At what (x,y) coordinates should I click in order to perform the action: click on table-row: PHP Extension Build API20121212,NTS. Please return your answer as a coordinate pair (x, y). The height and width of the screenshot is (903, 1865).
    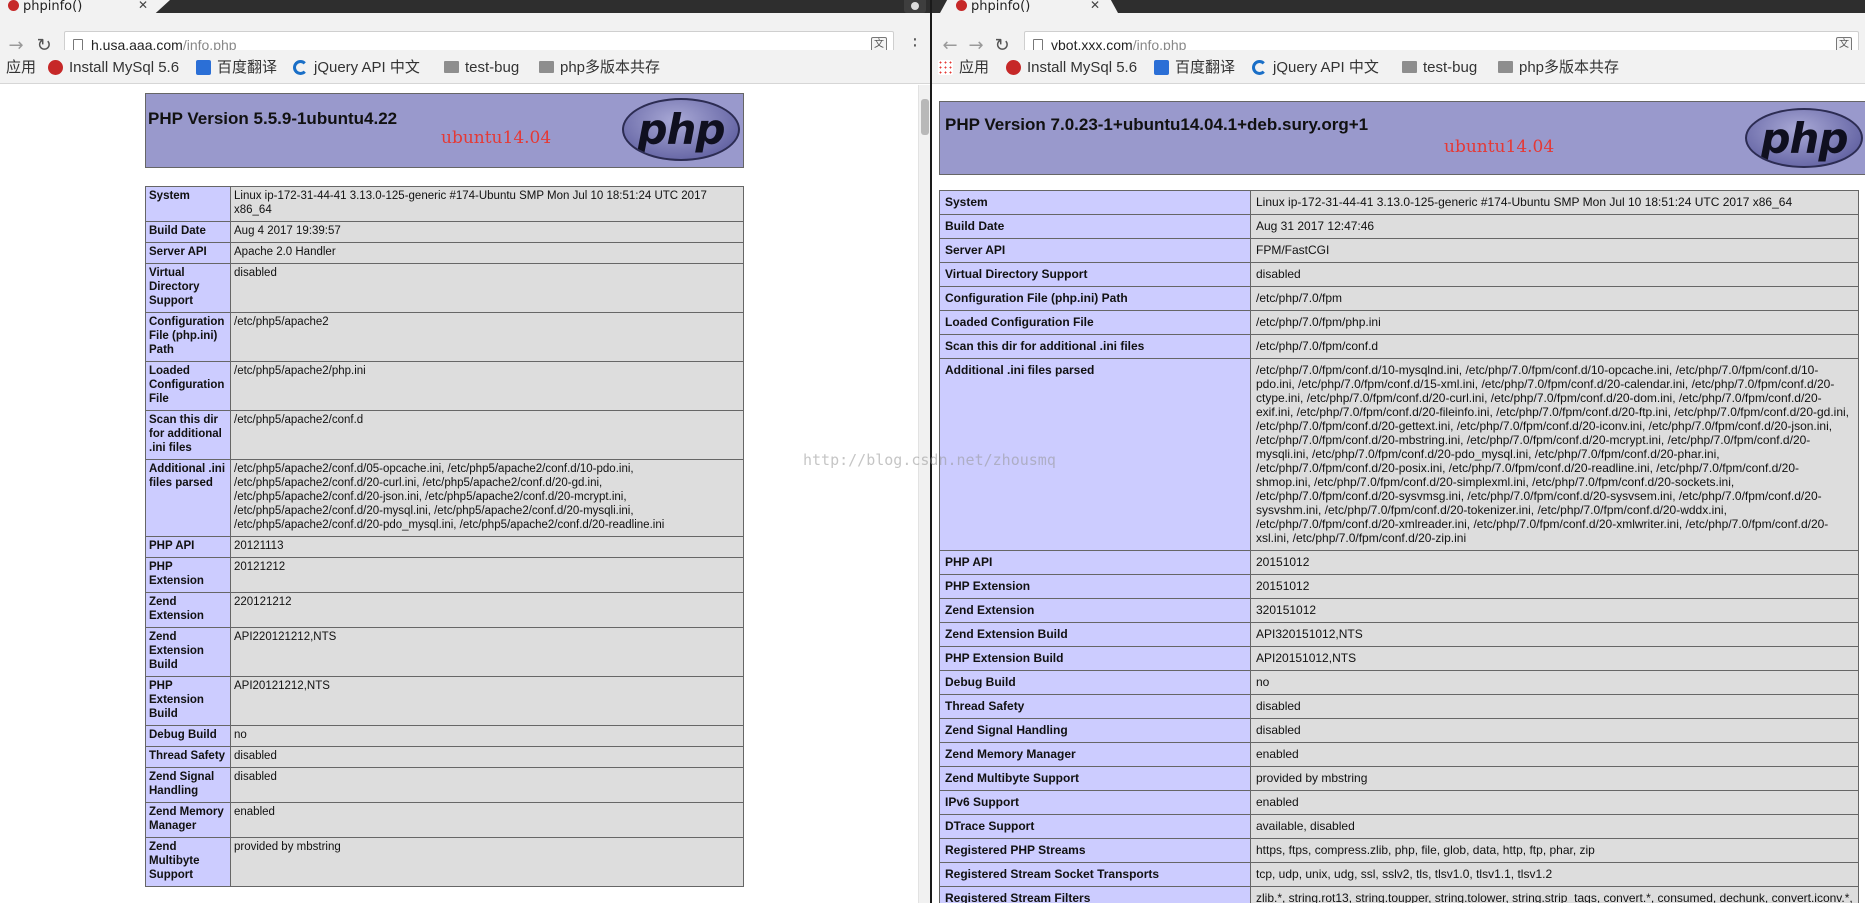
    Looking at the image, I should click on (444, 701).